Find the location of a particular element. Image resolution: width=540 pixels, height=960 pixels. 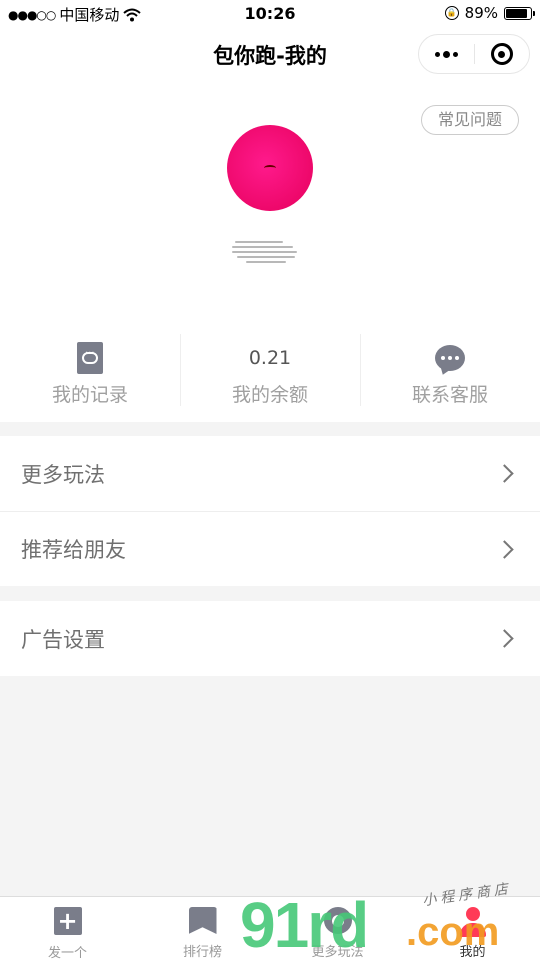

tab-more-play: 更多玩法 is located at coordinates (337, 928).